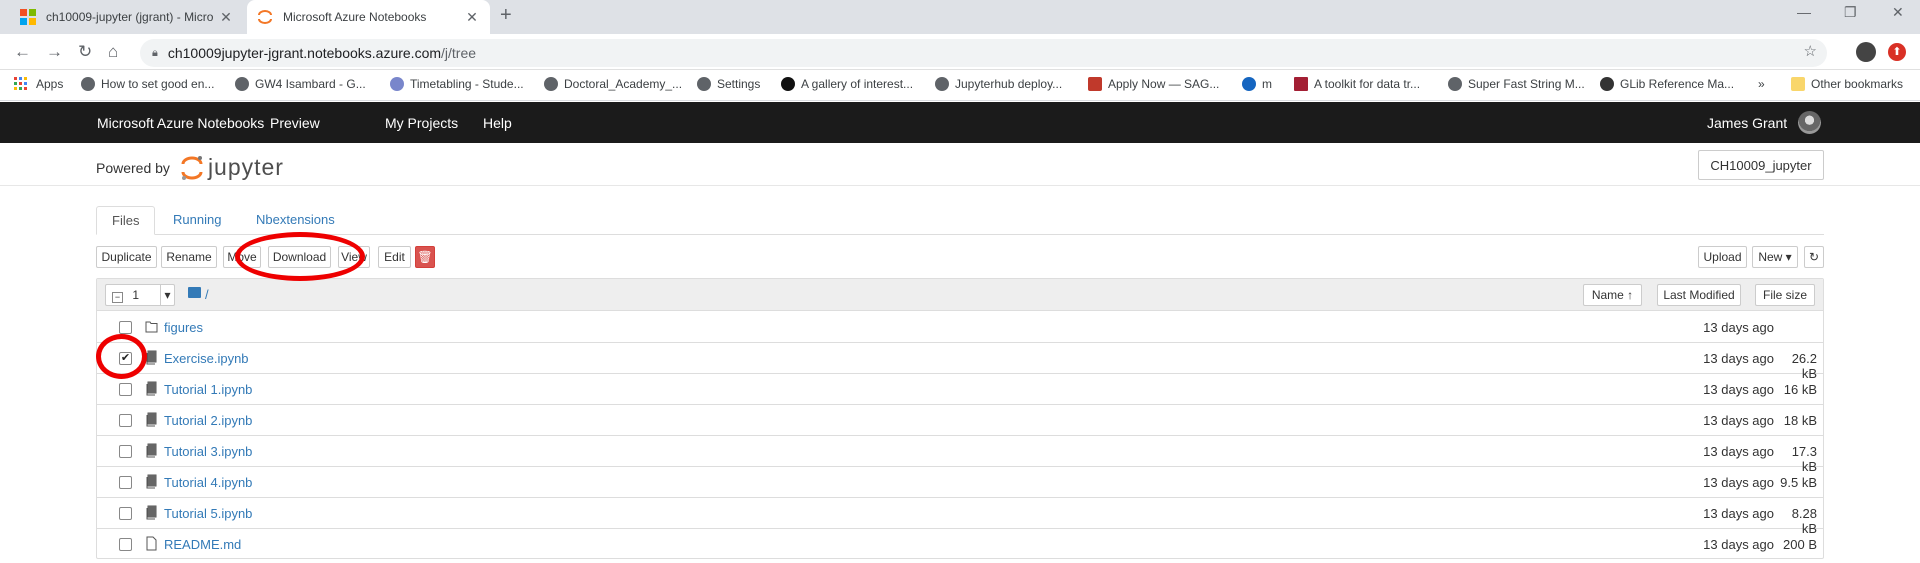  I want to click on new-dropdown-button: New ▾, so click(1775, 257).